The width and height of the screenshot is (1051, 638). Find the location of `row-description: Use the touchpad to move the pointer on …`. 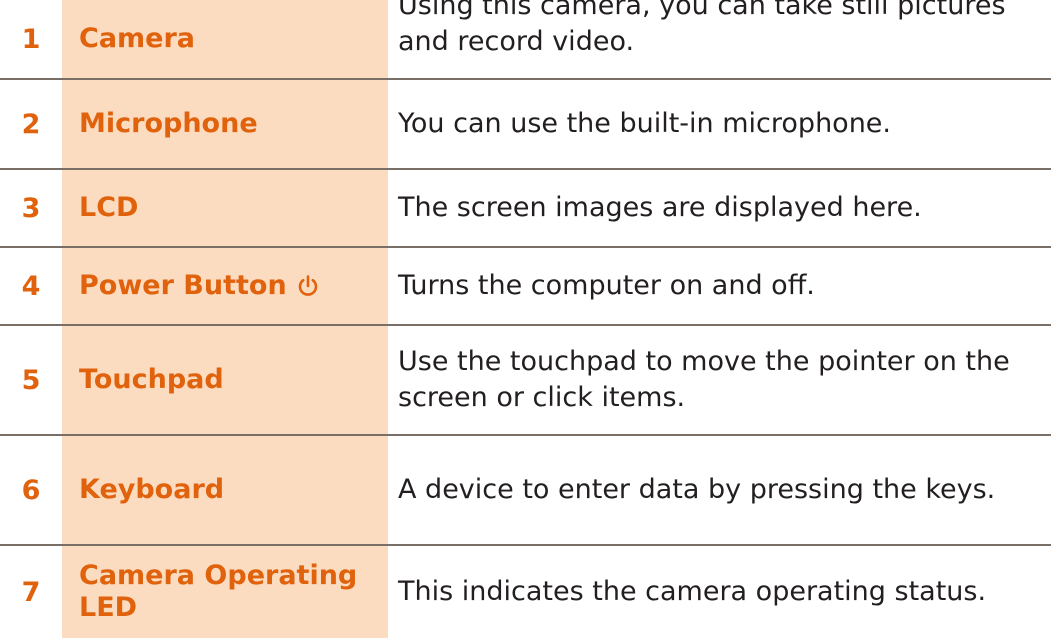

row-description: Use the touchpad to move the pointer on … is located at coordinates (704, 379).